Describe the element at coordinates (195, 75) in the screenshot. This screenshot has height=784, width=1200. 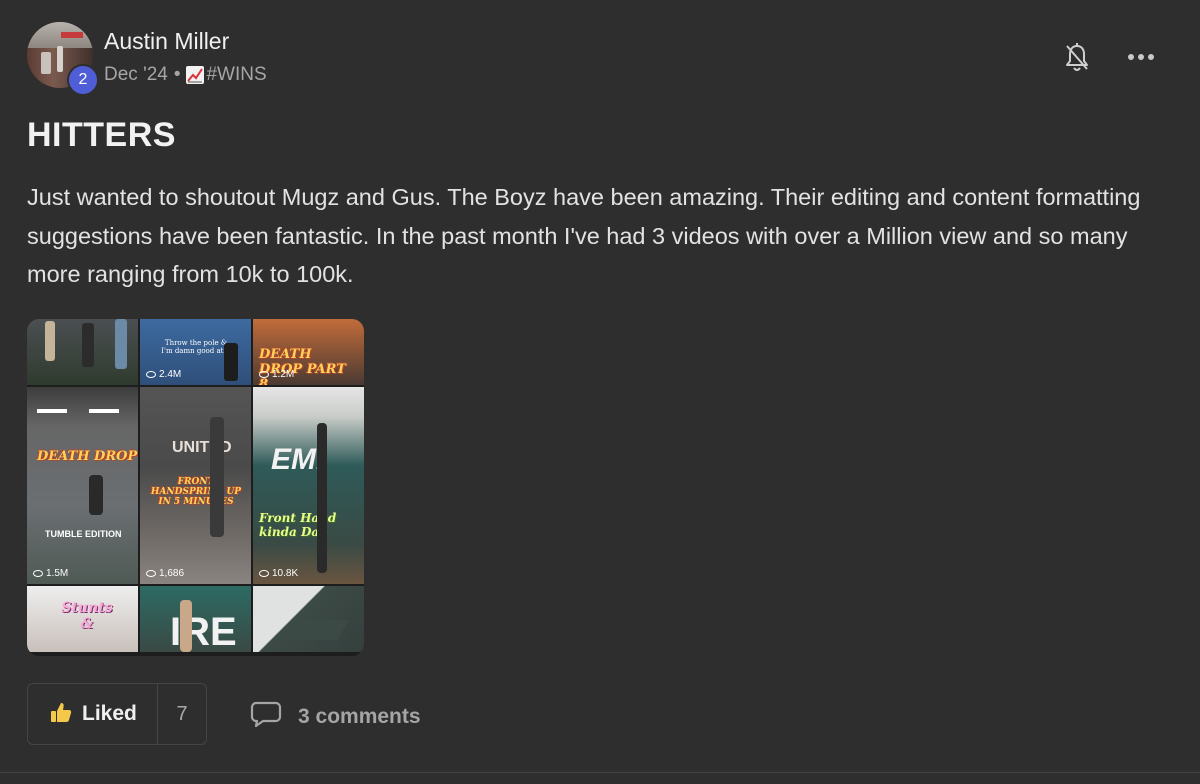
I see `chart-up-icon` at that location.